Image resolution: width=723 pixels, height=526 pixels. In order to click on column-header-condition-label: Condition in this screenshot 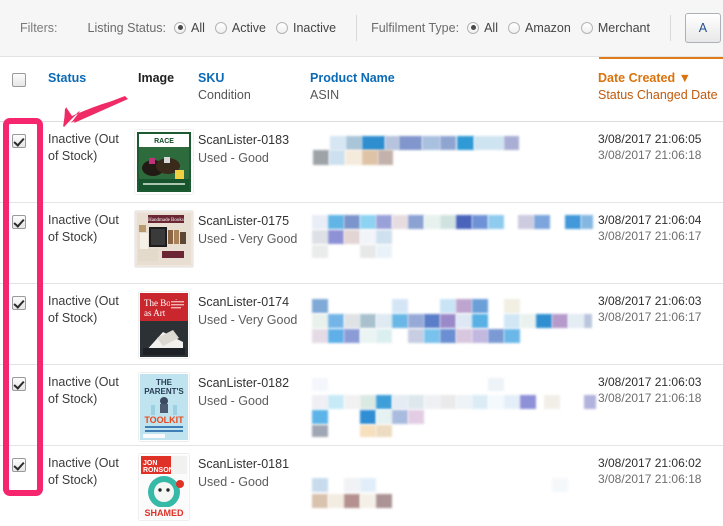, I will do `click(224, 95)`.